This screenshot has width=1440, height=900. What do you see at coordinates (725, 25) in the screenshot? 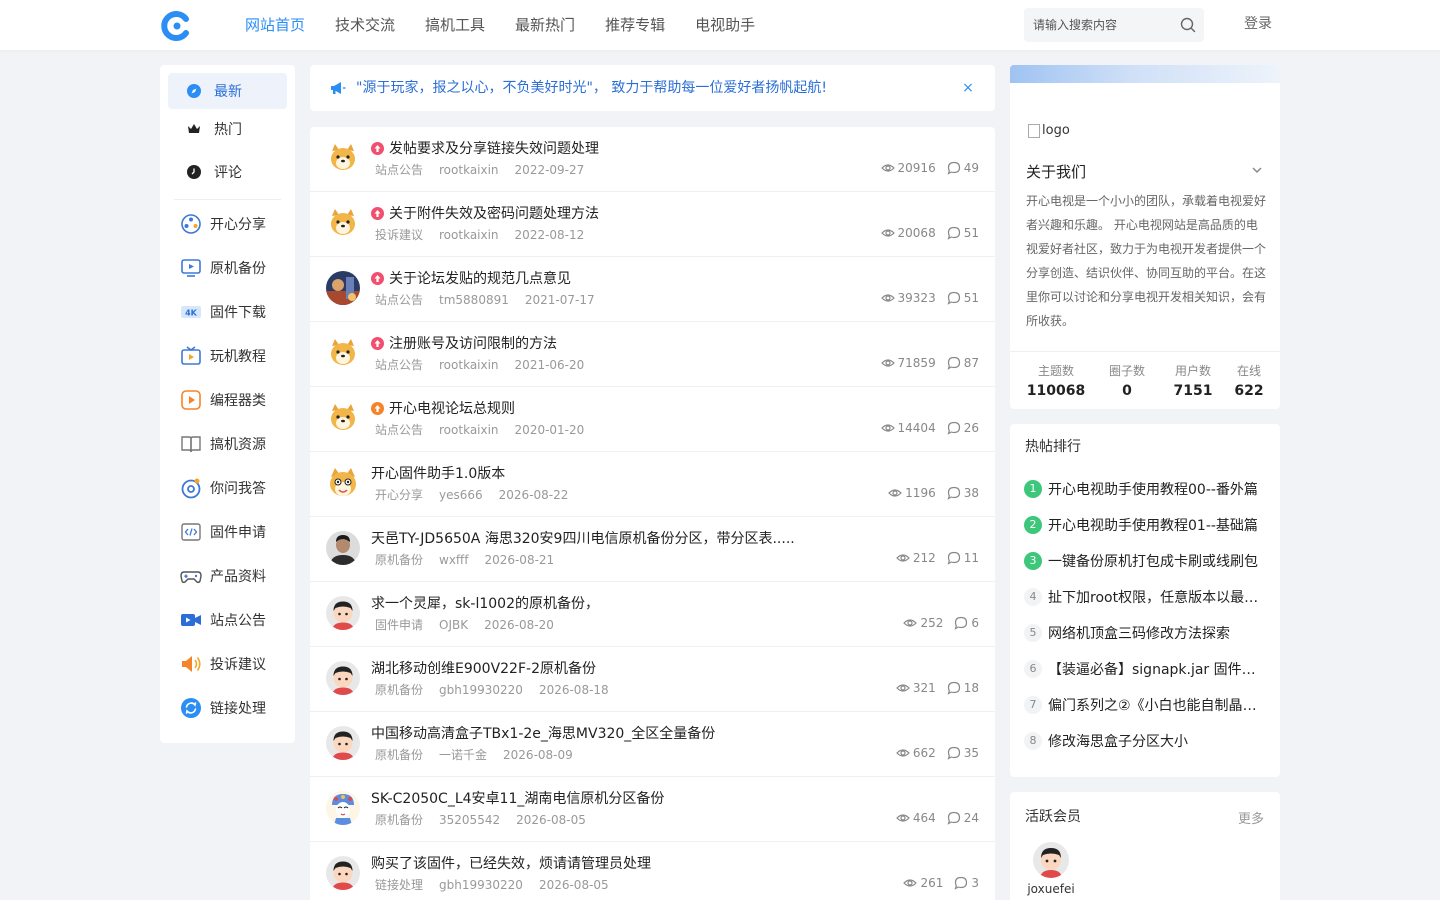
I see `nav-tv-helper: 电视助手` at bounding box center [725, 25].